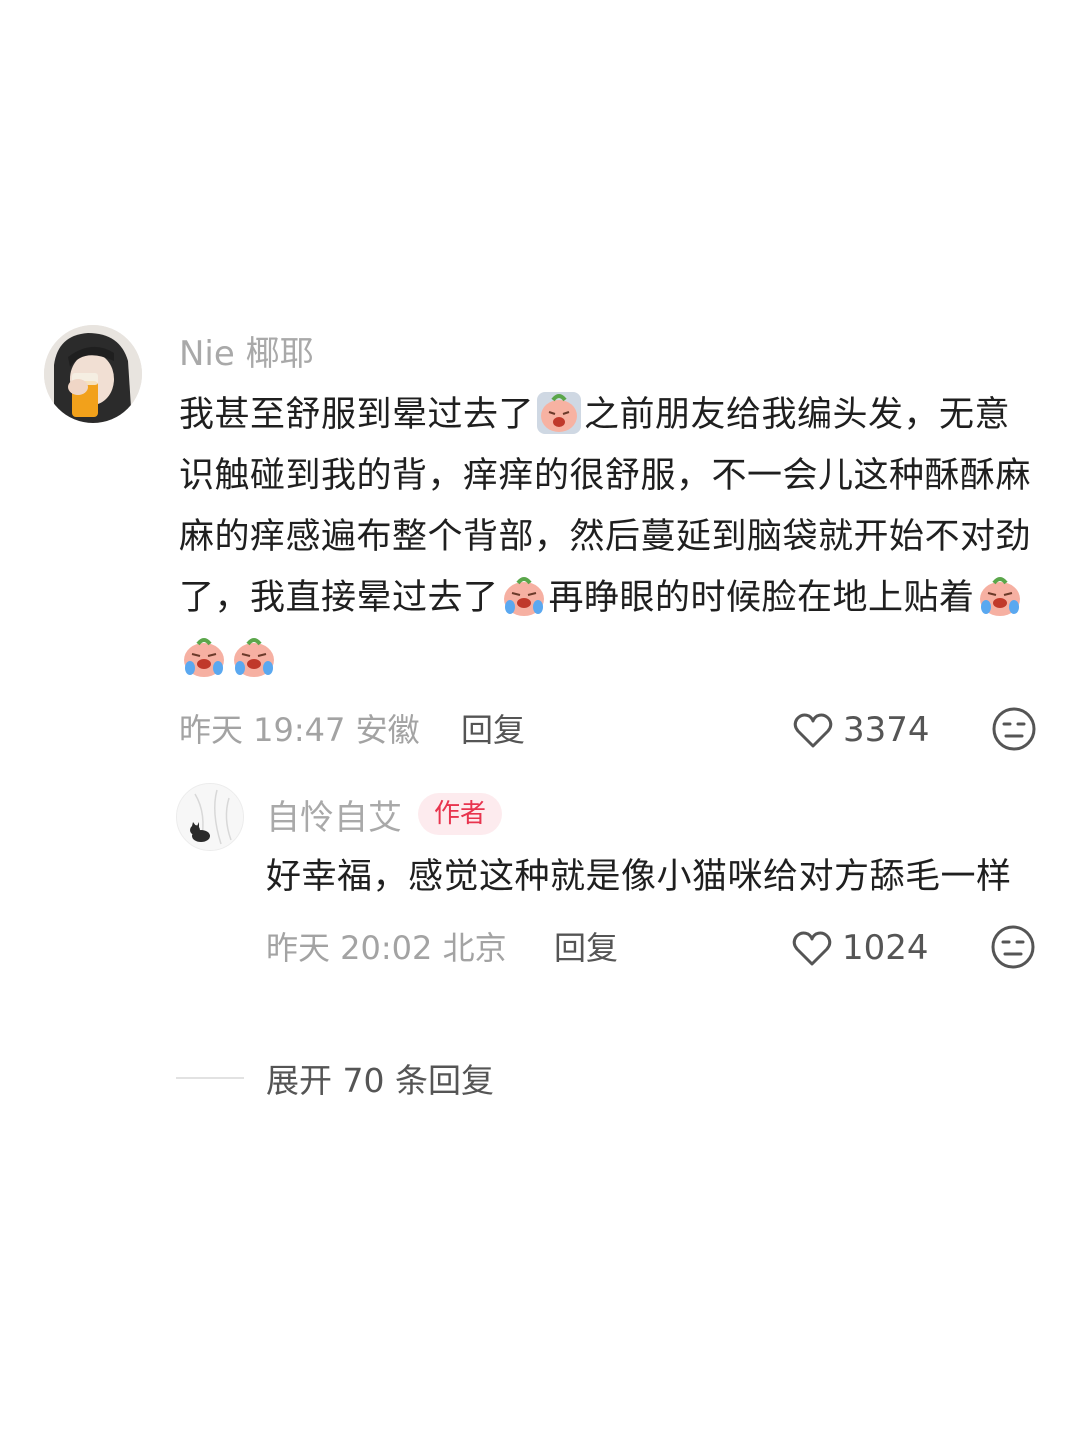 The image size is (1080, 1437). I want to click on cat-avatar-icon, so click(210, 817).